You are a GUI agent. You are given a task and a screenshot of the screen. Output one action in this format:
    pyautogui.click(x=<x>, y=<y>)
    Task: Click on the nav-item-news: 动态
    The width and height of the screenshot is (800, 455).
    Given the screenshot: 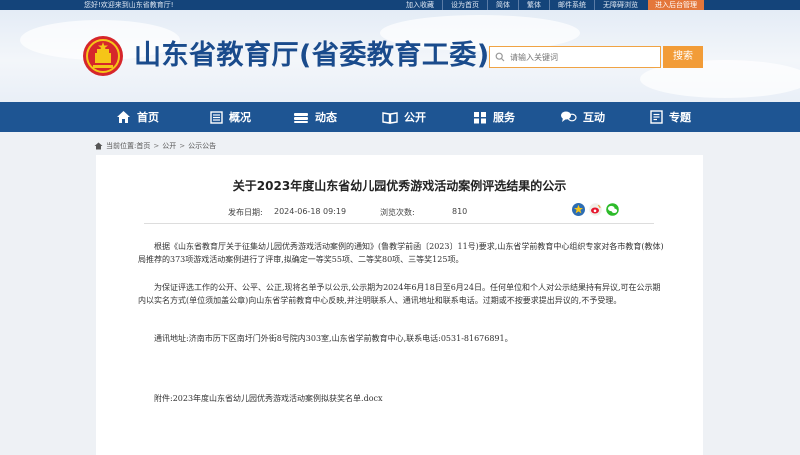 What is the action you would take?
    pyautogui.click(x=315, y=117)
    